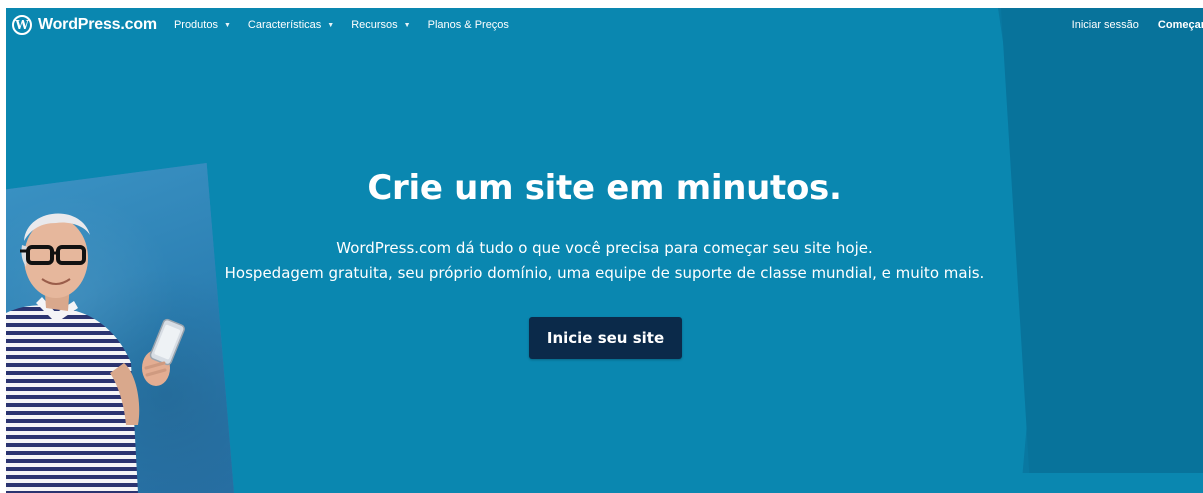  I want to click on nav-item-label: Produtos, so click(195, 25).